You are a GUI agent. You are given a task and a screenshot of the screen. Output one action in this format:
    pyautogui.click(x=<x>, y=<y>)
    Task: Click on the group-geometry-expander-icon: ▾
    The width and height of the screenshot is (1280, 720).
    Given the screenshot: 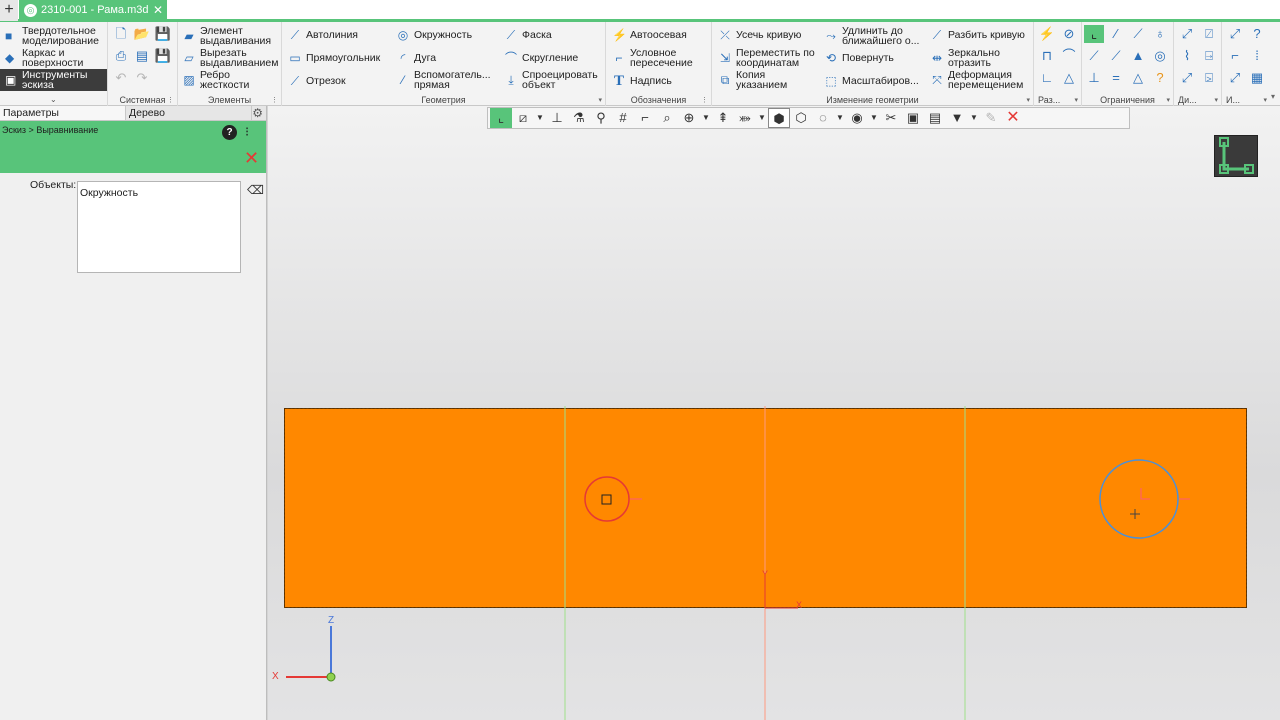 What is the action you would take?
    pyautogui.click(x=600, y=100)
    